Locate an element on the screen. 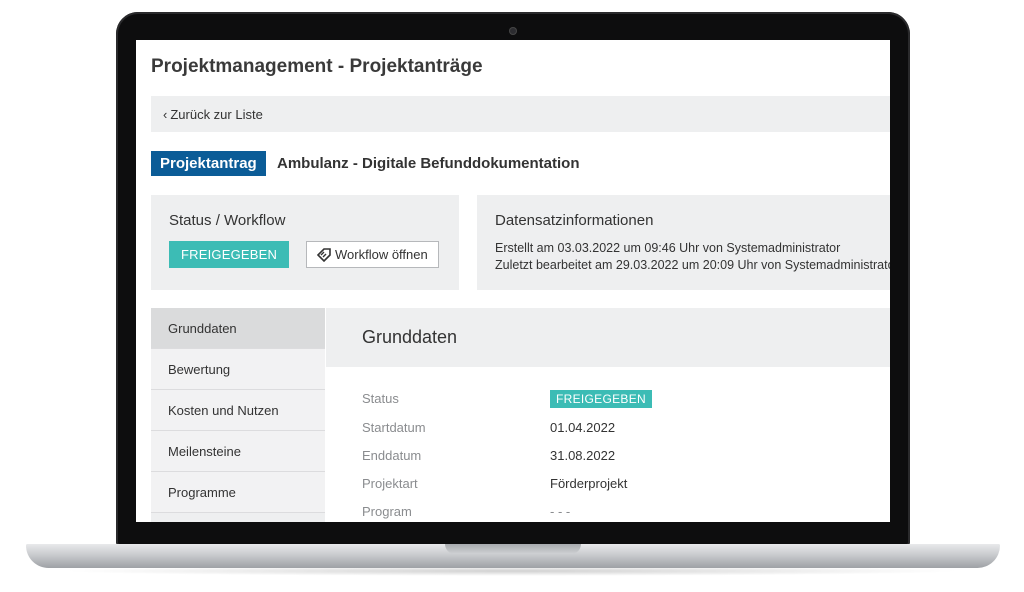 This screenshot has width=1024, height=592. field-label-status: Status is located at coordinates (380, 398).